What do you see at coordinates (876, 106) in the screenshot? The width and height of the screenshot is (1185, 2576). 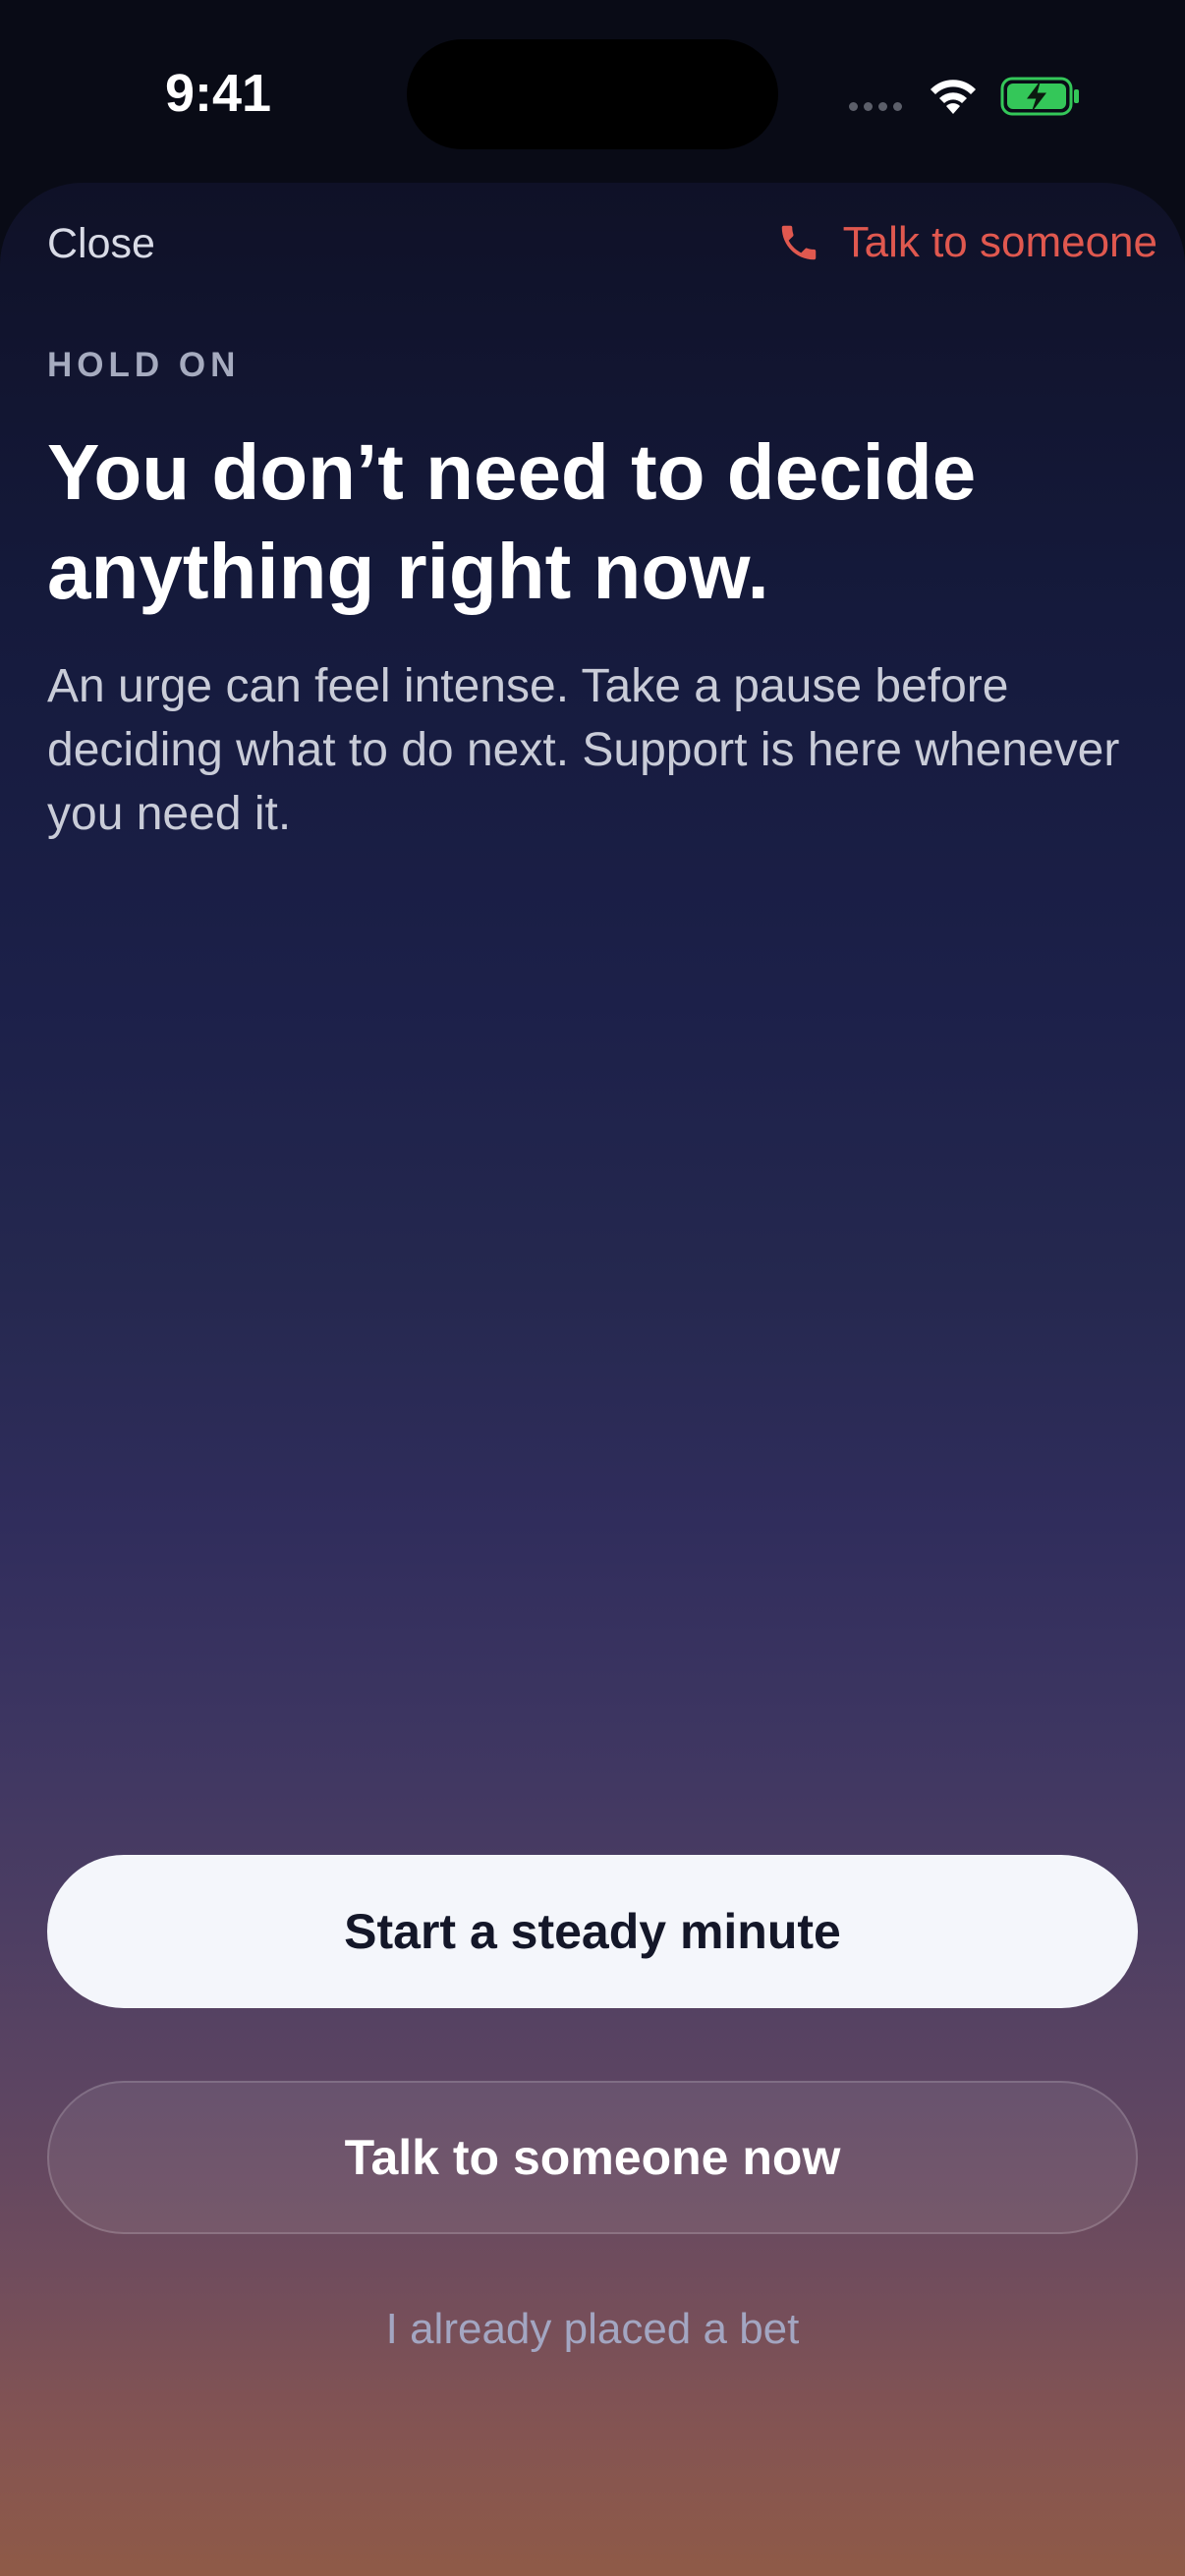 I see `cellular-signal-icon` at bounding box center [876, 106].